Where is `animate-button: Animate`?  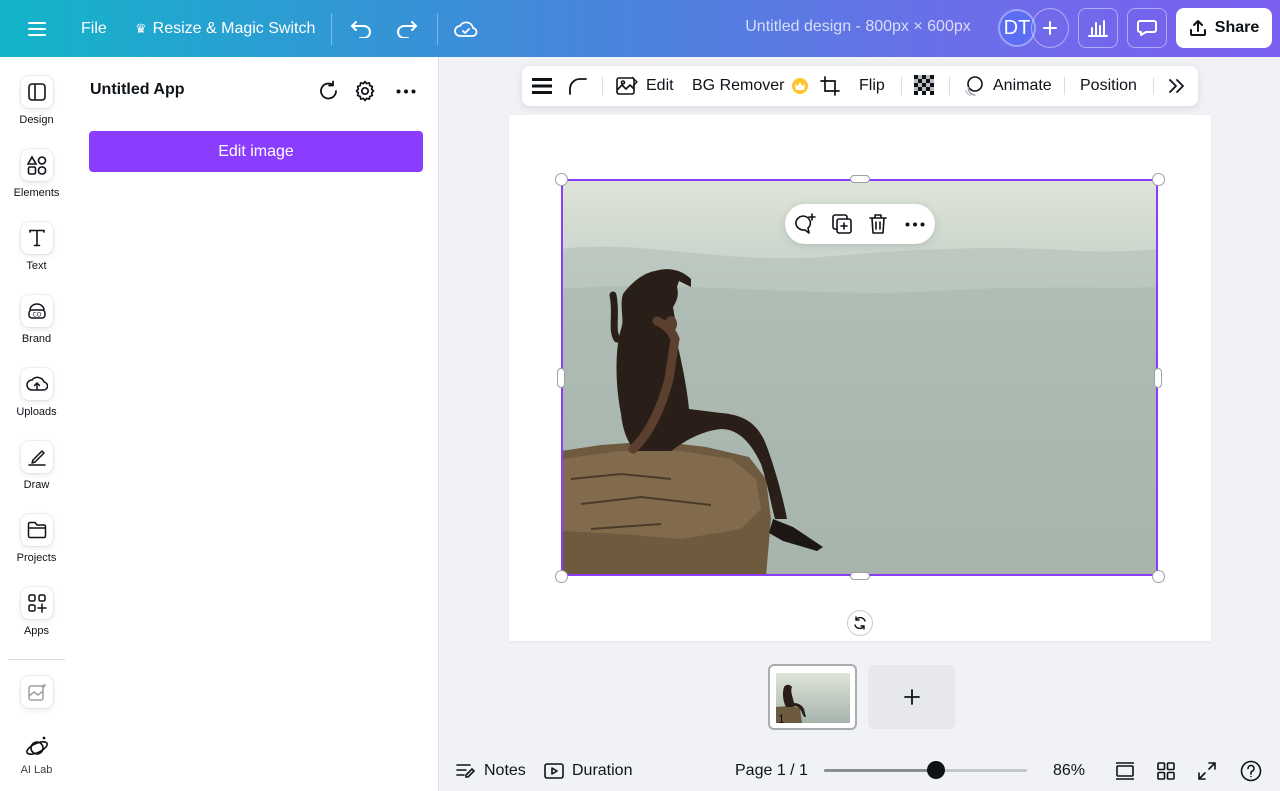
animate-button: Animate is located at coordinates (1007, 86).